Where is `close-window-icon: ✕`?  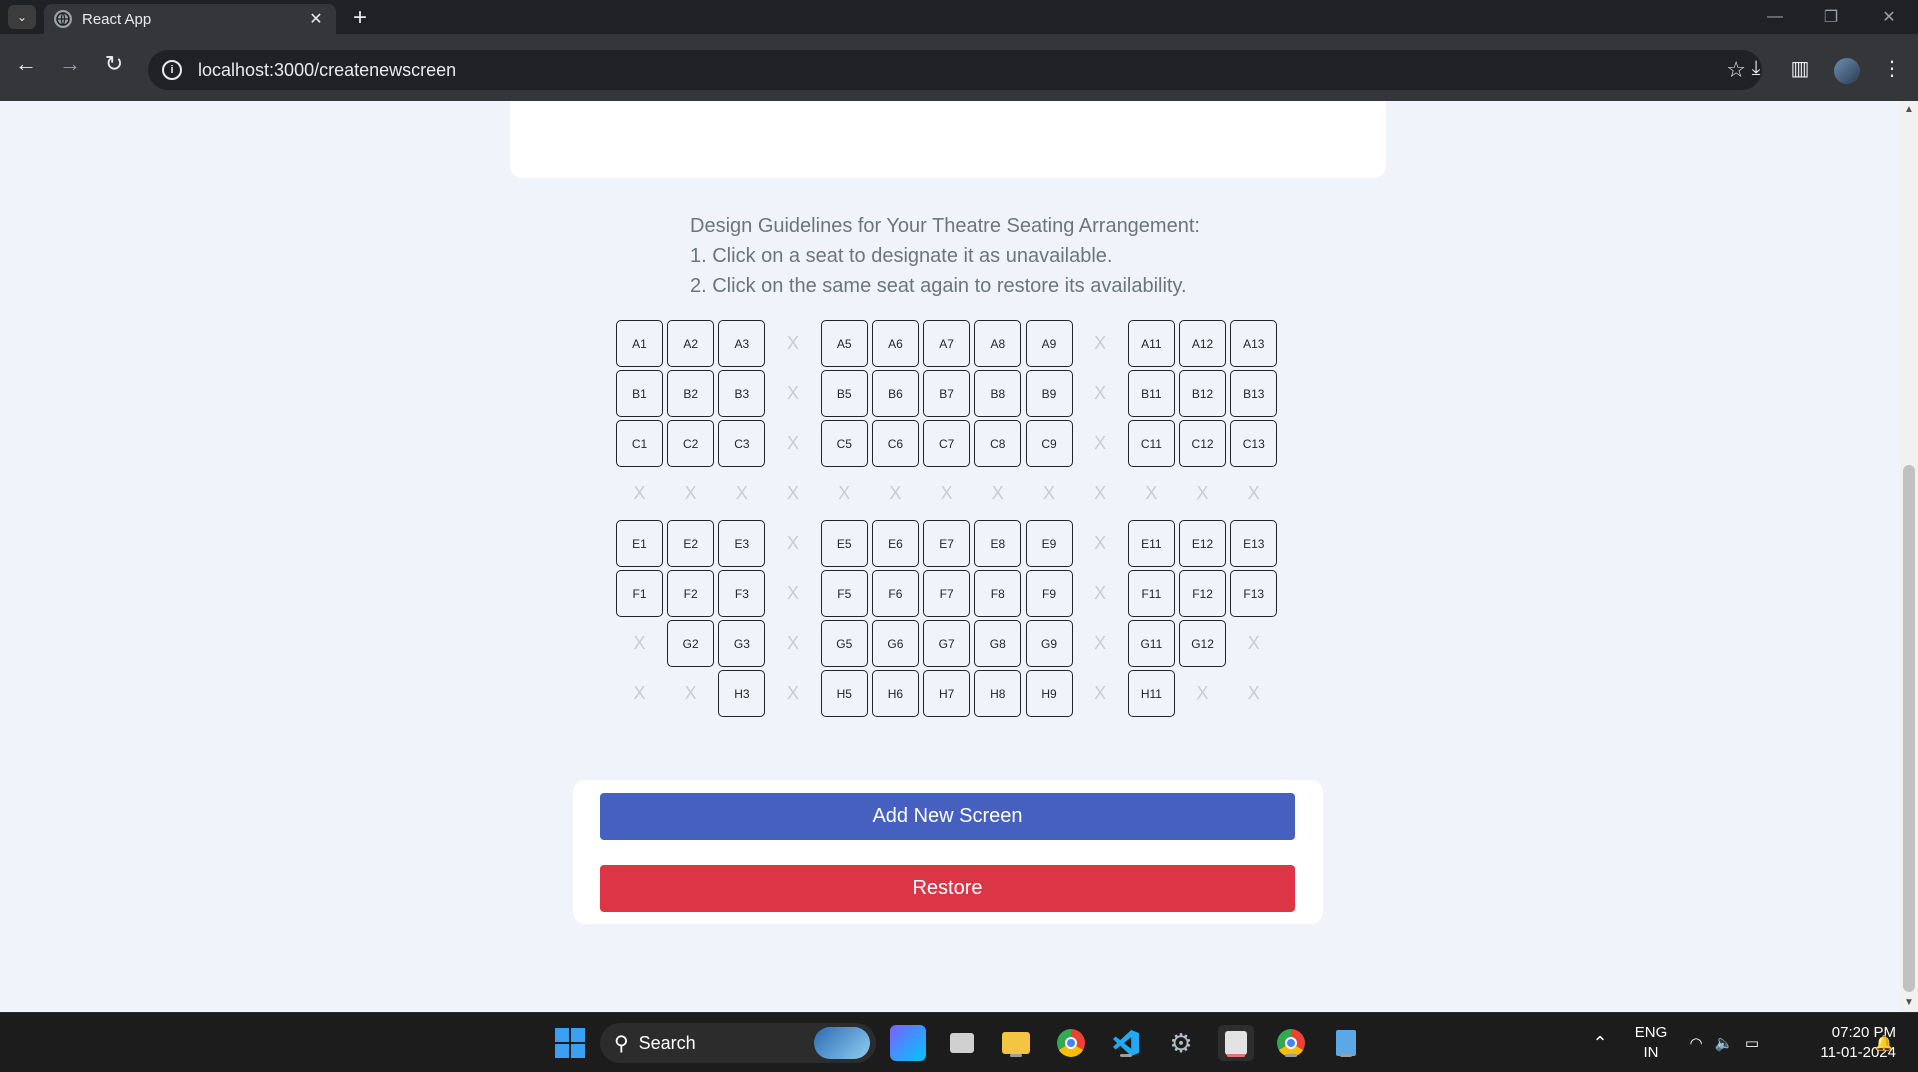
close-window-icon: ✕ is located at coordinates (1889, 17).